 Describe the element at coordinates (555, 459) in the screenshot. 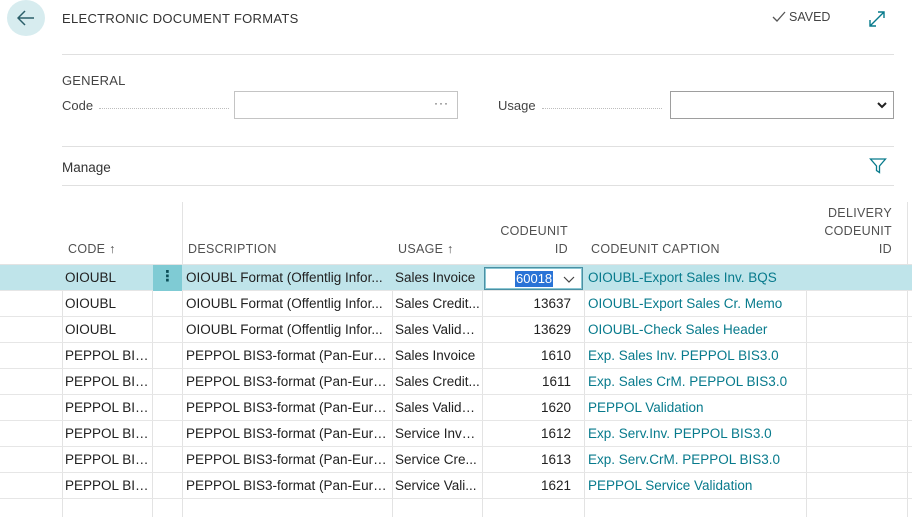

I see `cell-codeunit-id: 1613` at that location.